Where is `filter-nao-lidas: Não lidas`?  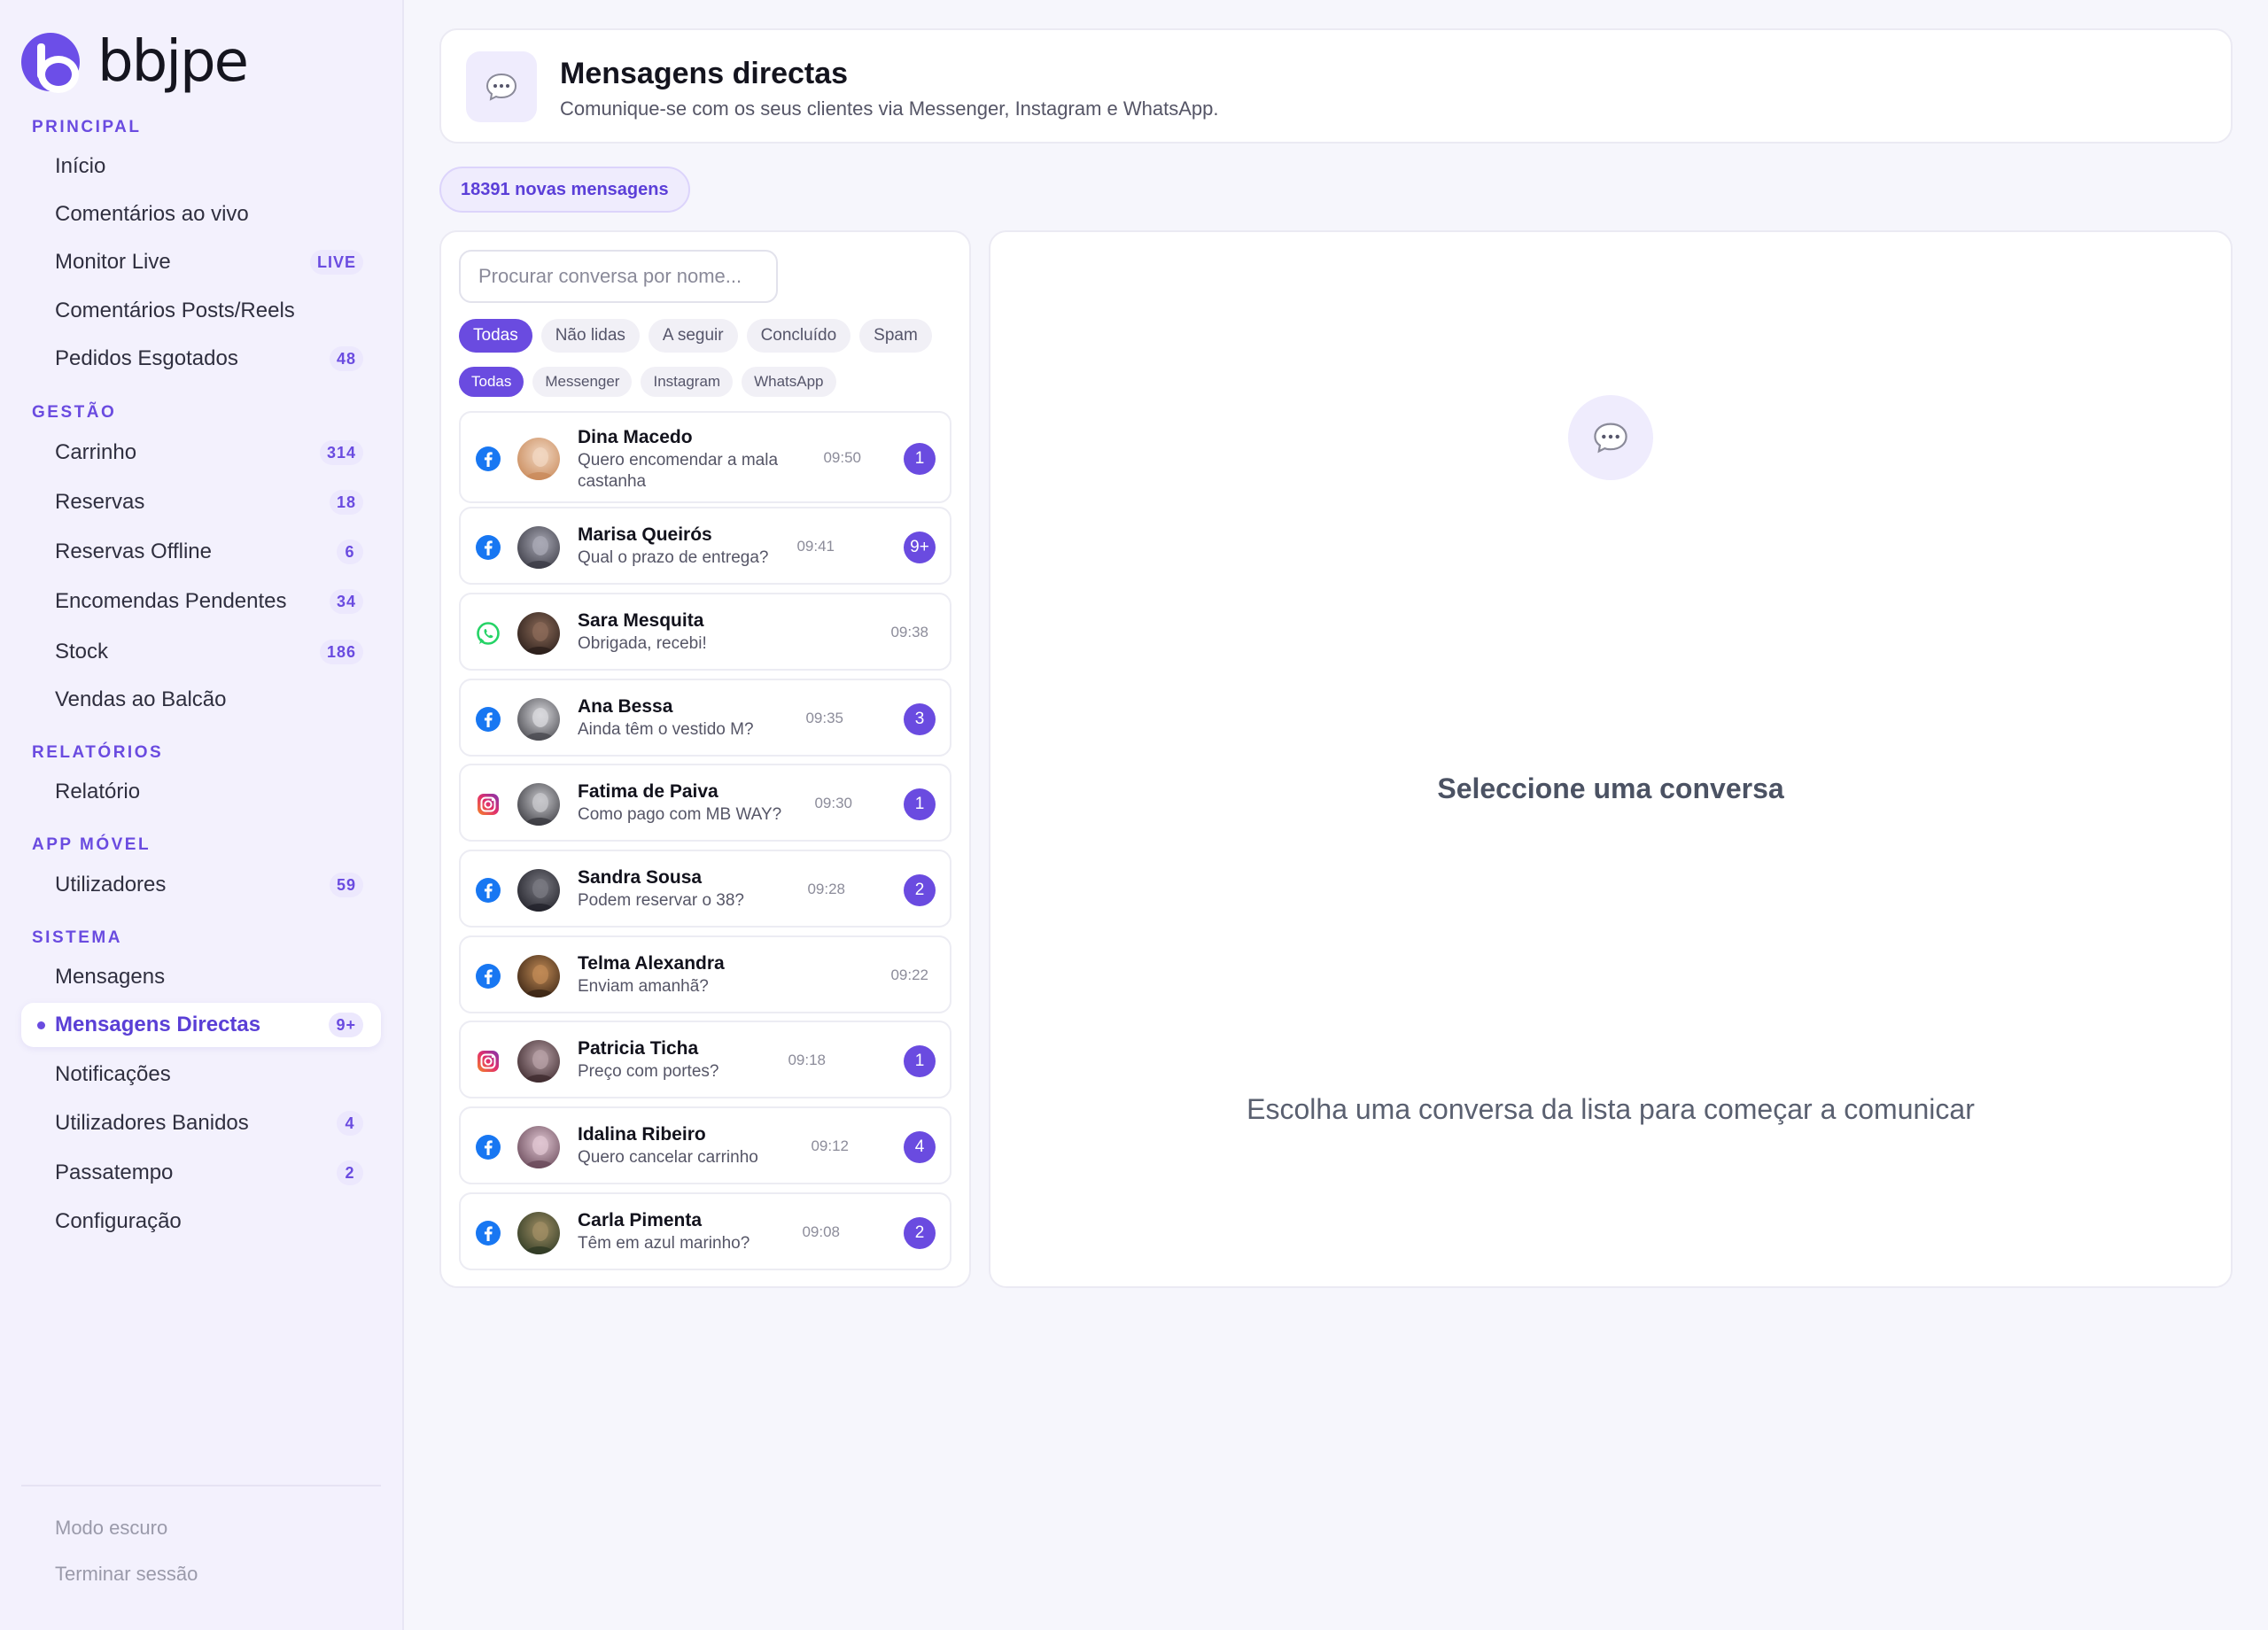
filter-nao-lidas: Não lidas is located at coordinates (590, 336).